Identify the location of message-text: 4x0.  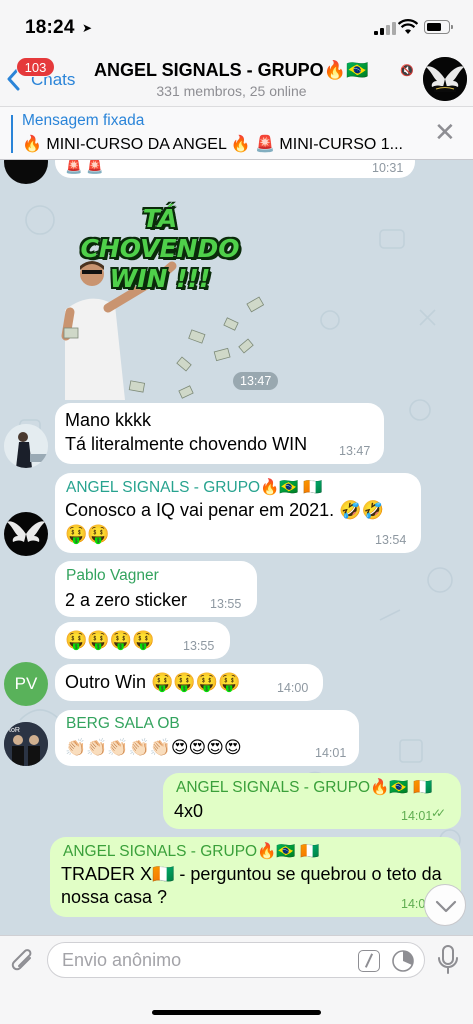
(189, 811).